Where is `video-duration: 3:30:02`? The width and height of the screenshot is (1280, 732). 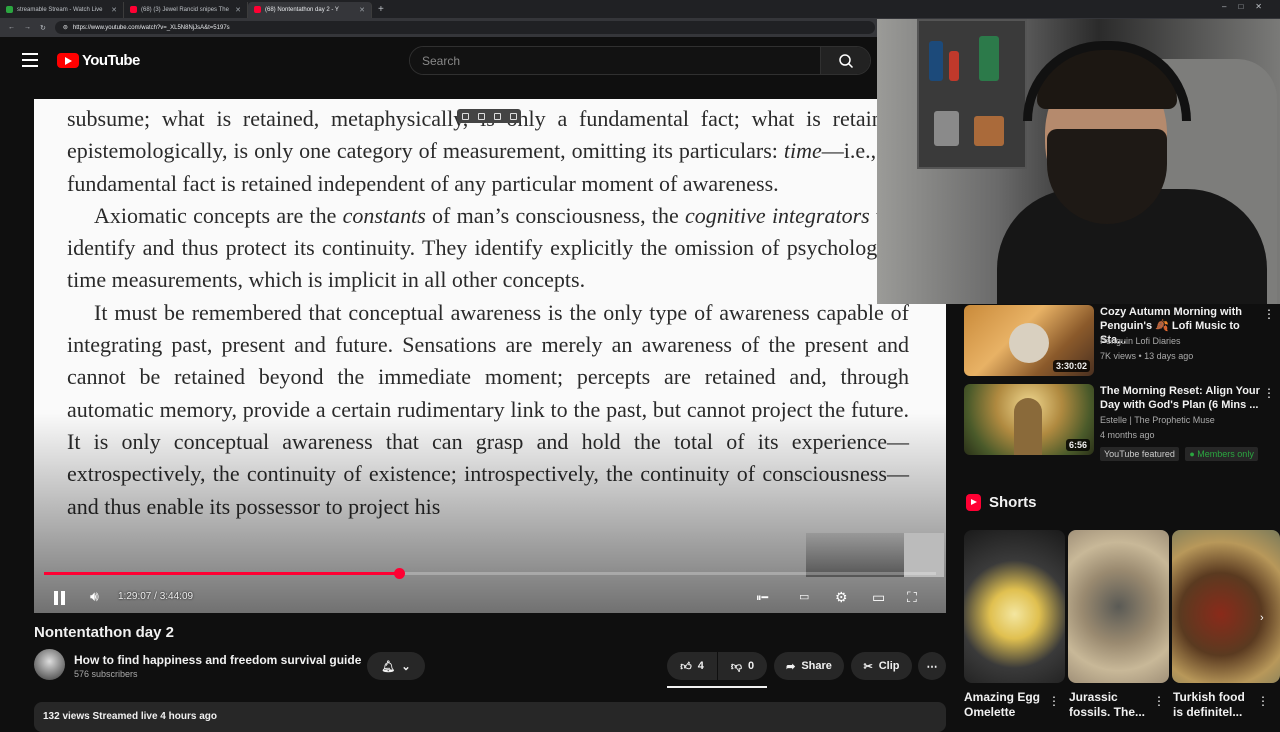
video-duration: 3:30:02 is located at coordinates (1071, 366).